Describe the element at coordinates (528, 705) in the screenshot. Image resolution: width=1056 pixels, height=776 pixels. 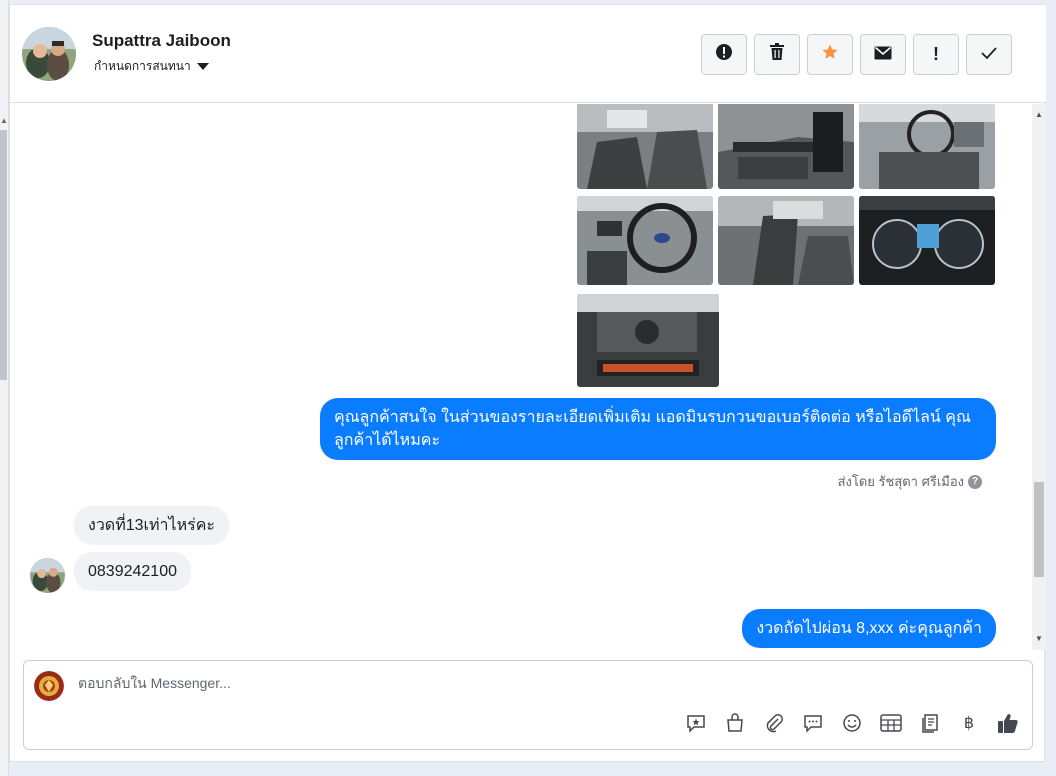
I see `reply-composer: ฿` at that location.